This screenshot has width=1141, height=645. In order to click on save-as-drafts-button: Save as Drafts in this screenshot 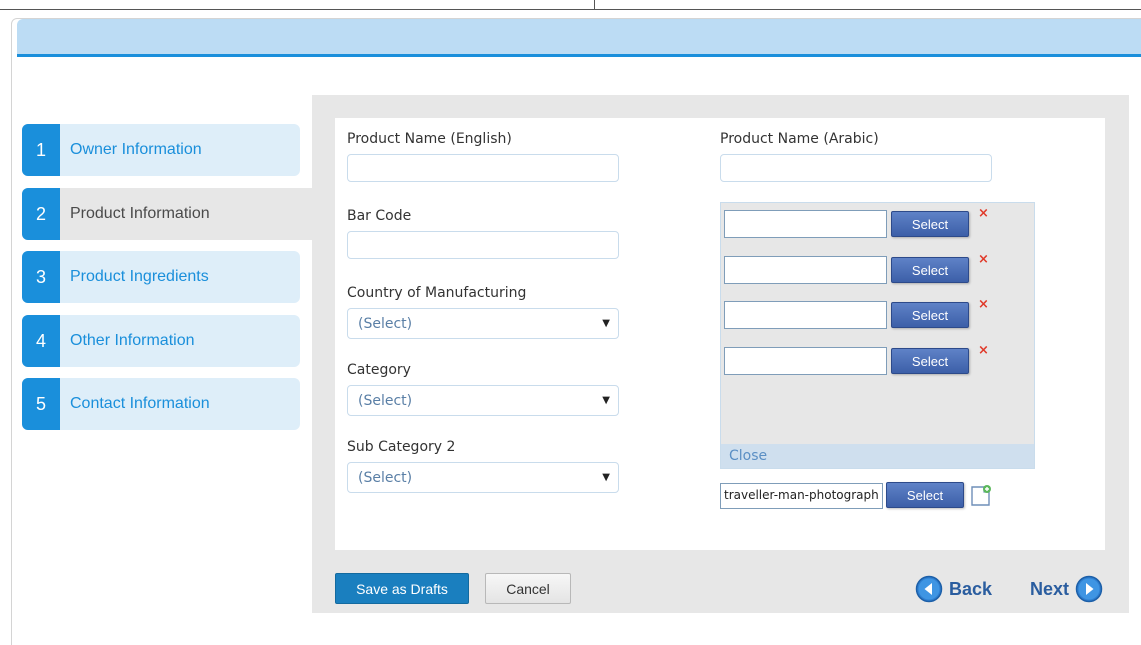, I will do `click(402, 588)`.